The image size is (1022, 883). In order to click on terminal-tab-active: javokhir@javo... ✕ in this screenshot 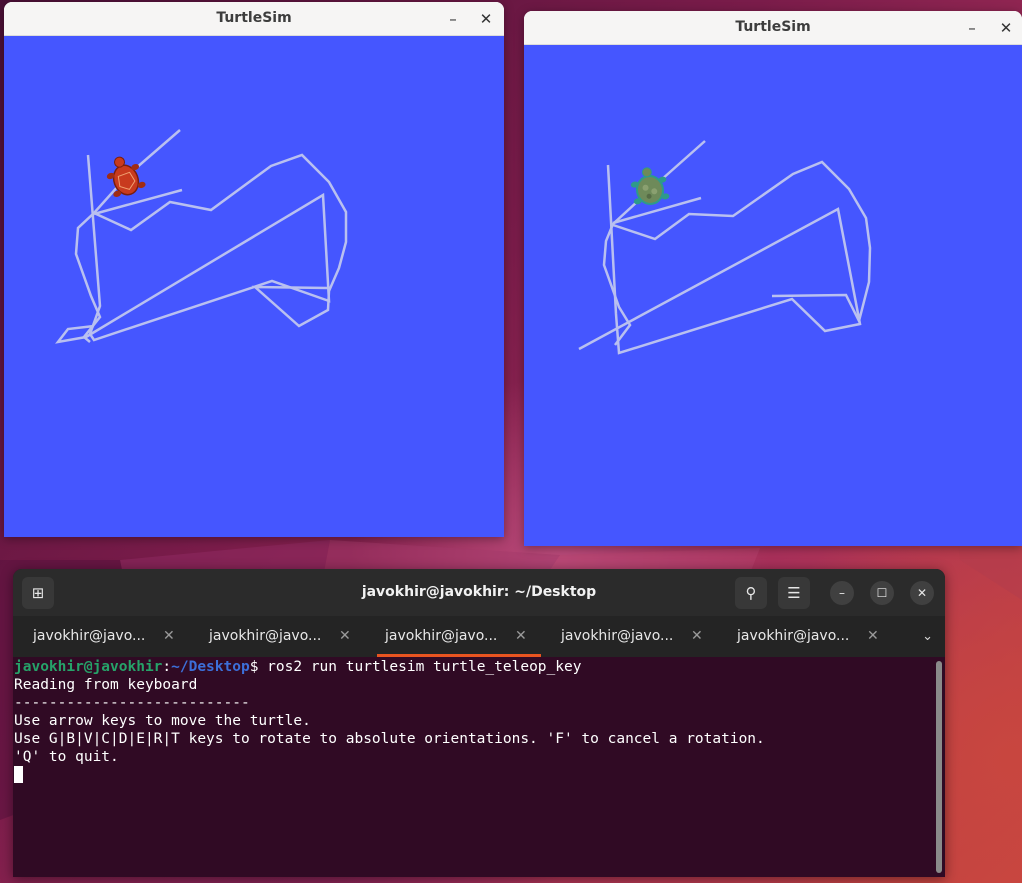, I will do `click(453, 636)`.